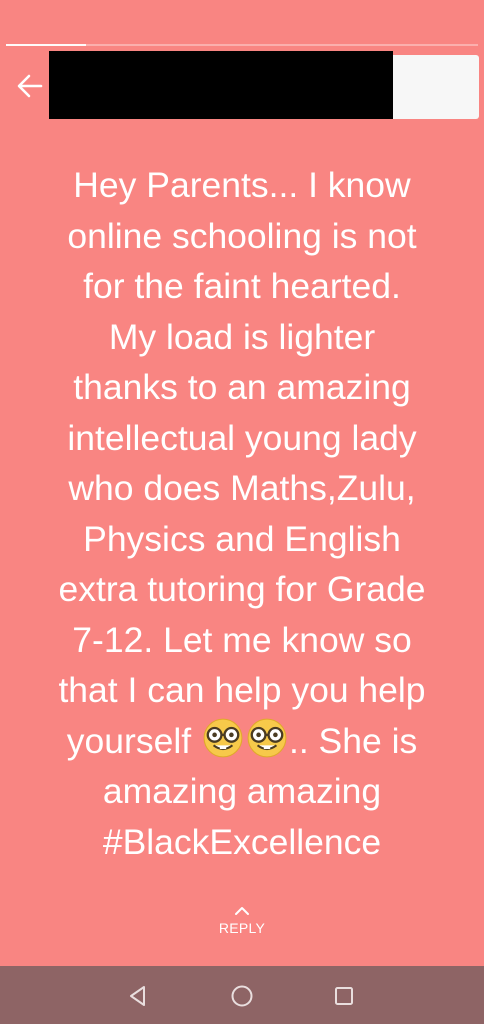  What do you see at coordinates (242, 690) in the screenshot?
I see `status-line: that I can help you help` at bounding box center [242, 690].